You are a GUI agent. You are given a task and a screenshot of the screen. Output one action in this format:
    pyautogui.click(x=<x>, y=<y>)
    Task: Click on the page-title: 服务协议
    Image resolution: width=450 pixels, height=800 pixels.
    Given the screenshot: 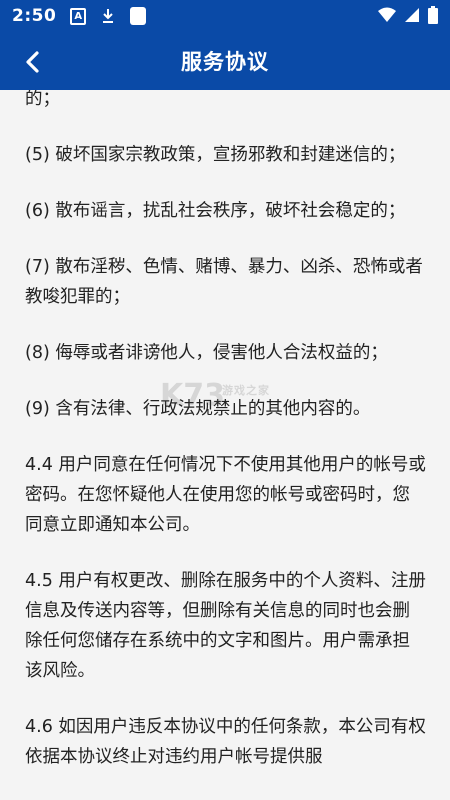 What is the action you would take?
    pyautogui.click(x=225, y=62)
    